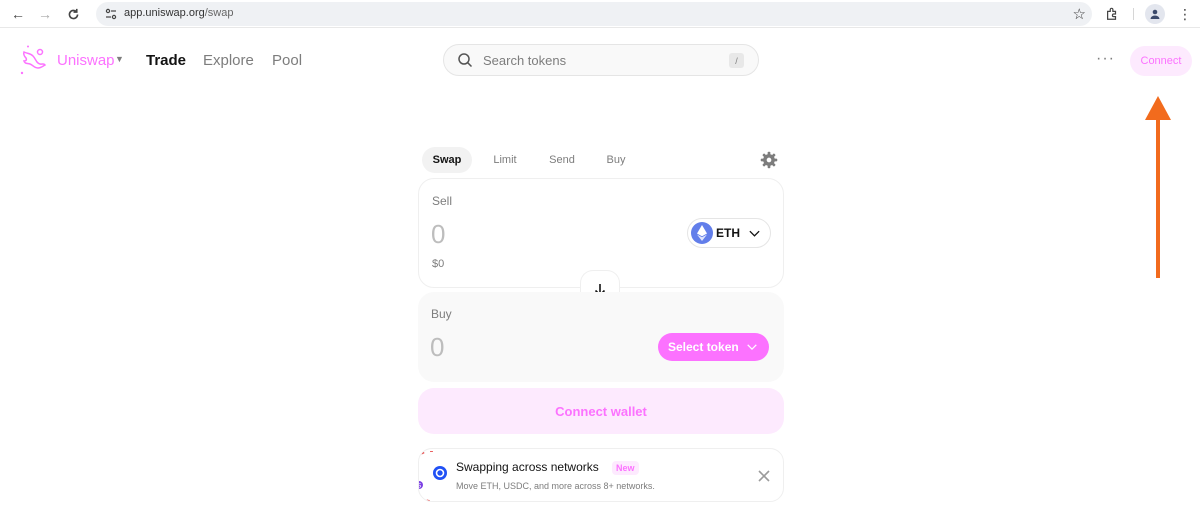 Image resolution: width=1200 pixels, height=531 pixels. What do you see at coordinates (1155, 14) in the screenshot?
I see `profile-avatar-icon` at bounding box center [1155, 14].